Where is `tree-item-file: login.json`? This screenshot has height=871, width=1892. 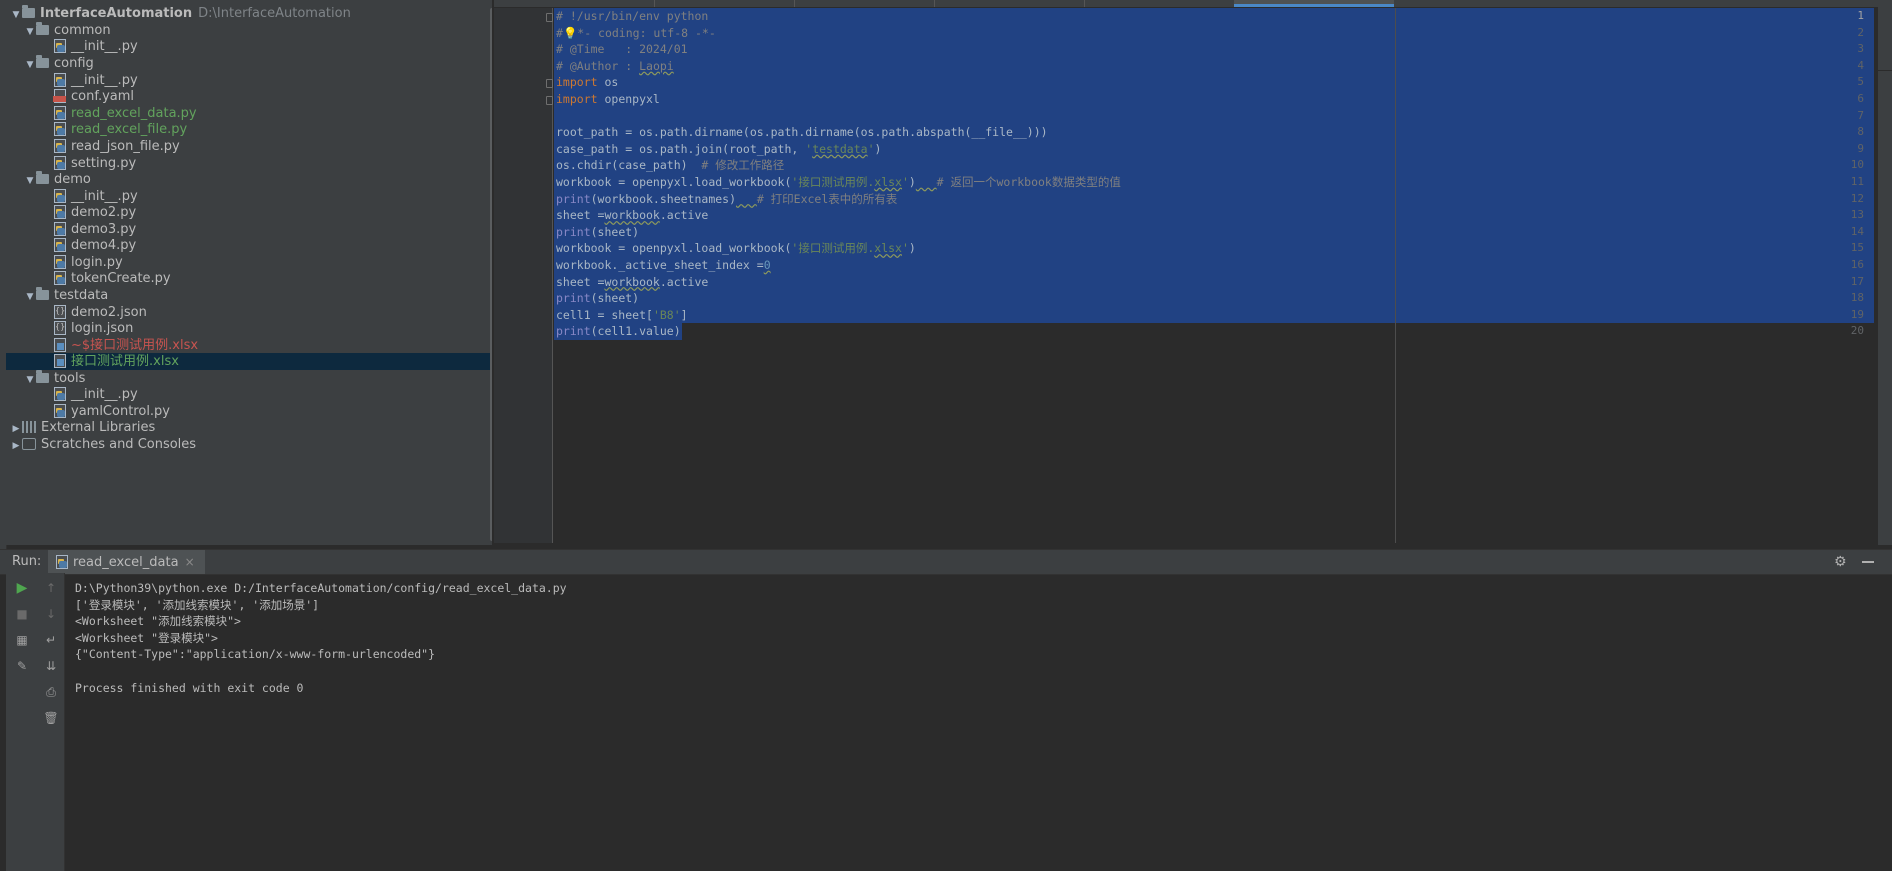 tree-item-file: login.json is located at coordinates (249, 328).